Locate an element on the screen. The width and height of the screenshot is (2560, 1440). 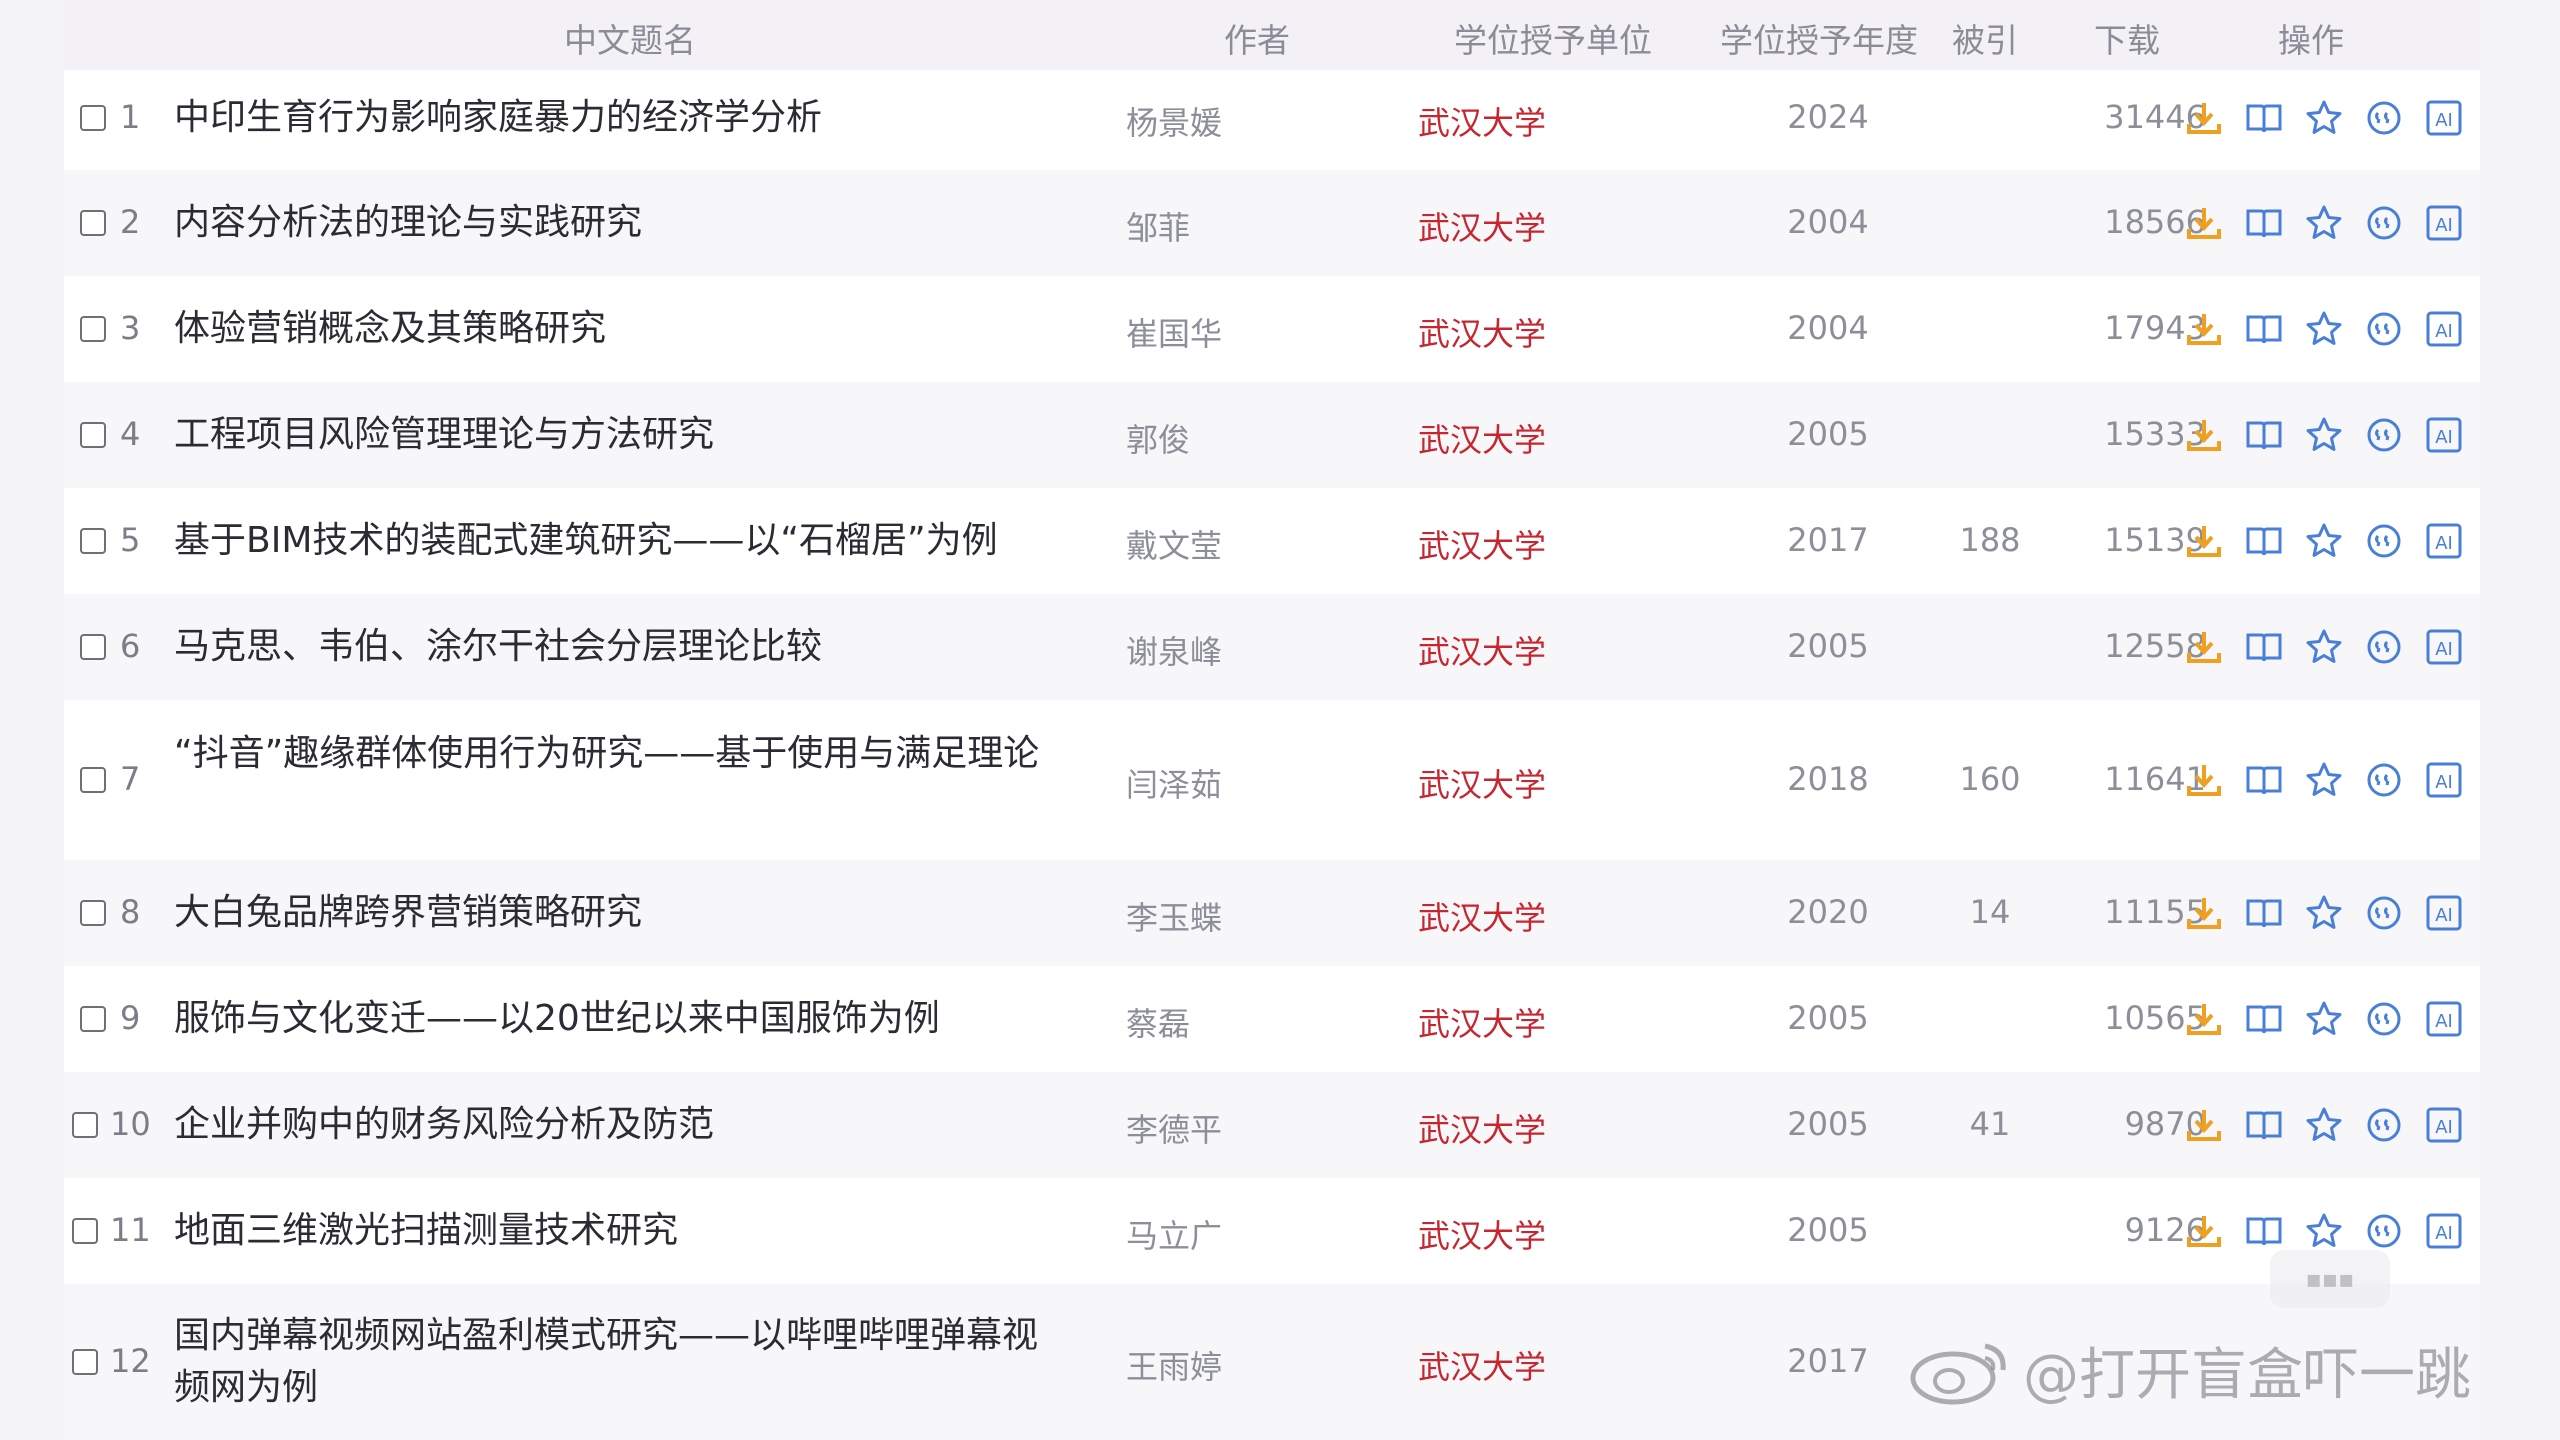
header-author: 作者 is located at coordinates (1257, 38).